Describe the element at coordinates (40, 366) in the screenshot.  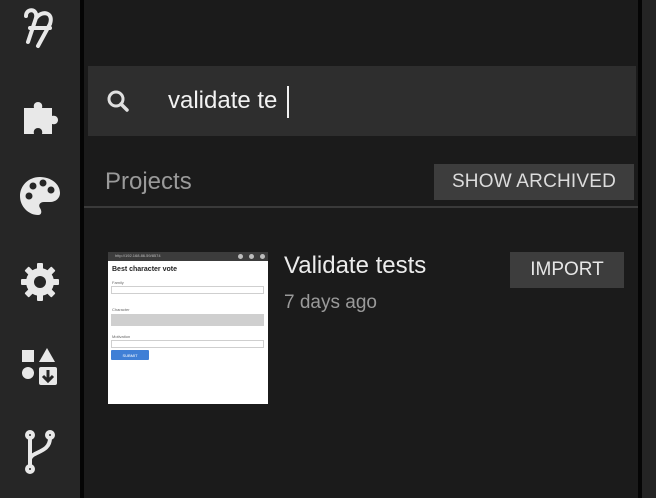
I see `shapes-import-icon` at that location.